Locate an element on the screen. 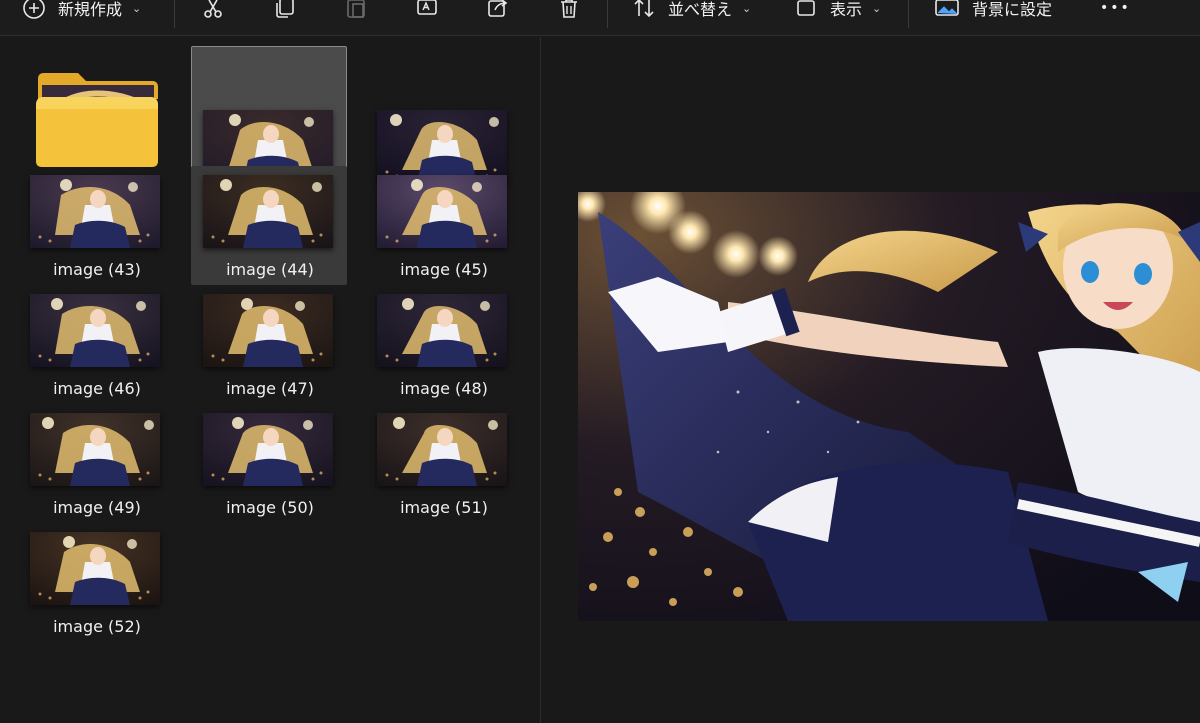 Image resolution: width=1200 pixels, height=723 pixels. file-item: image (48) is located at coordinates (443, 344).